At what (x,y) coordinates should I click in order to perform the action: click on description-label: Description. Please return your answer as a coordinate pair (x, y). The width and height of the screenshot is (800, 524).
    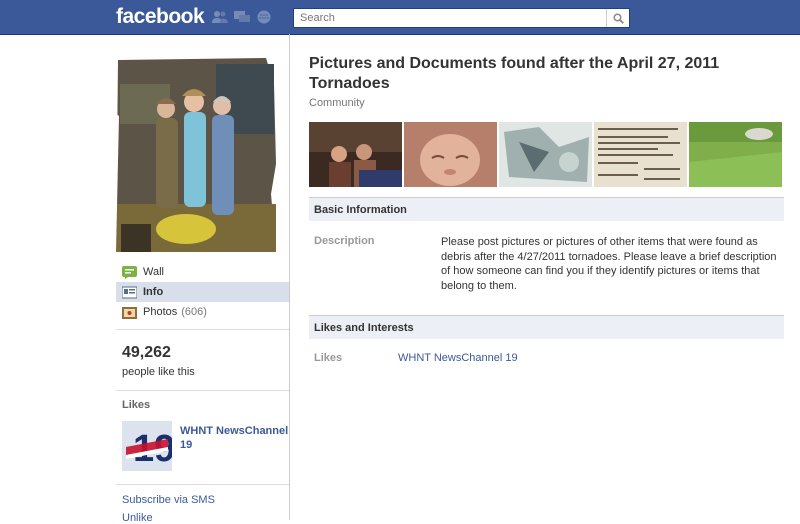
    Looking at the image, I should click on (344, 241).